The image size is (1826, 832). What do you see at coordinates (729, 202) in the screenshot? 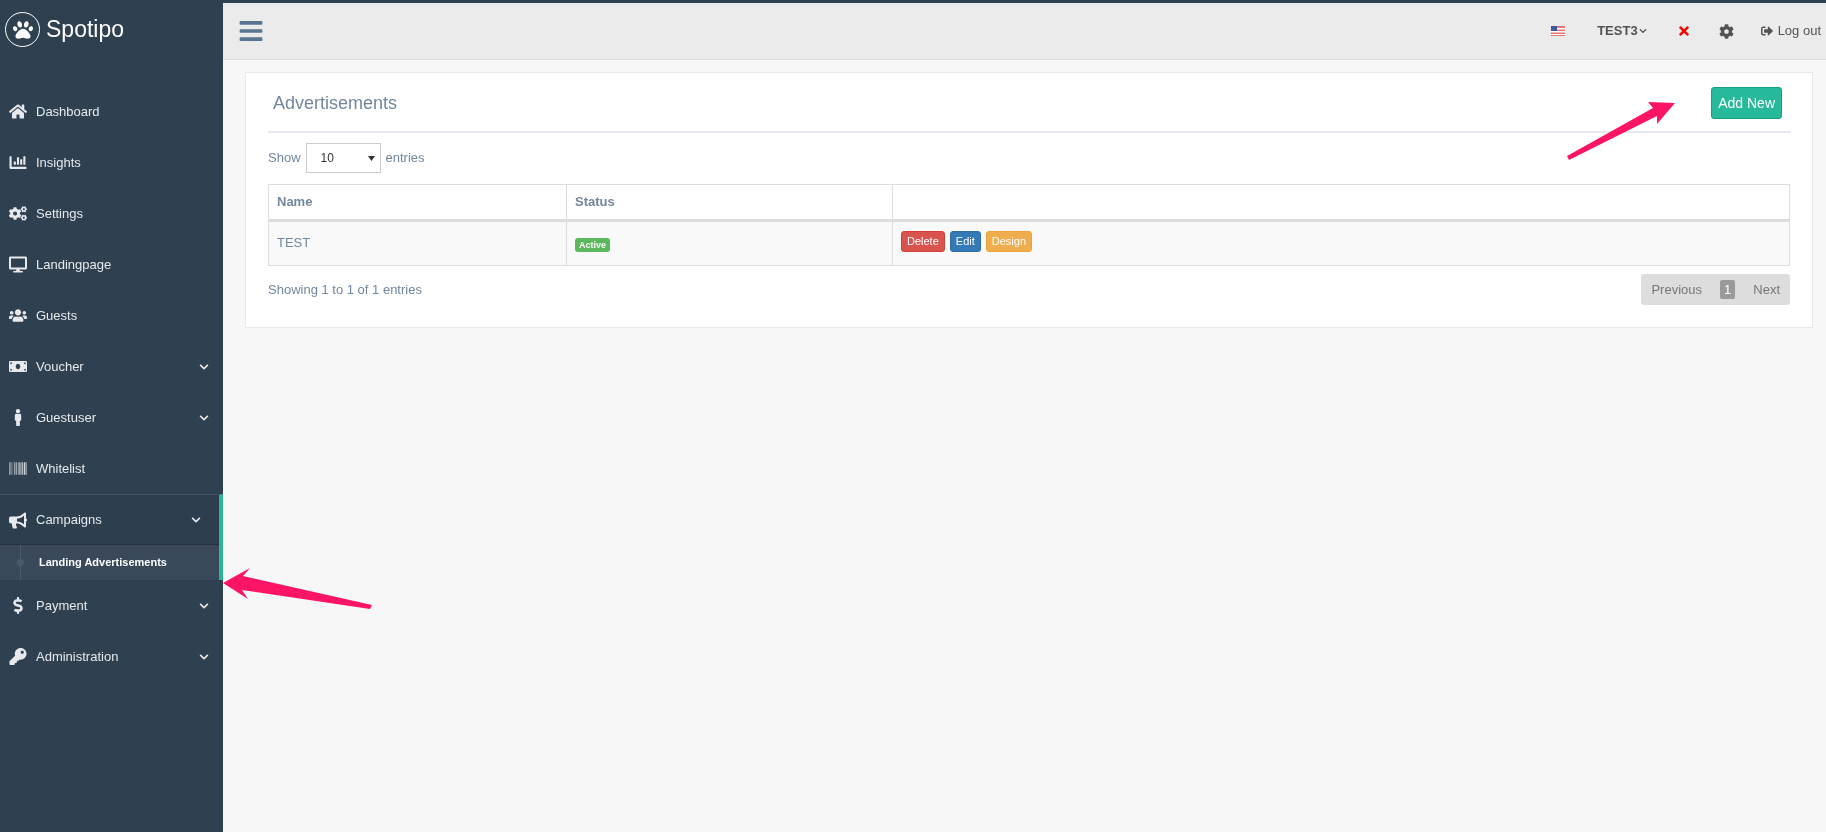
I see `column-header: Status` at bounding box center [729, 202].